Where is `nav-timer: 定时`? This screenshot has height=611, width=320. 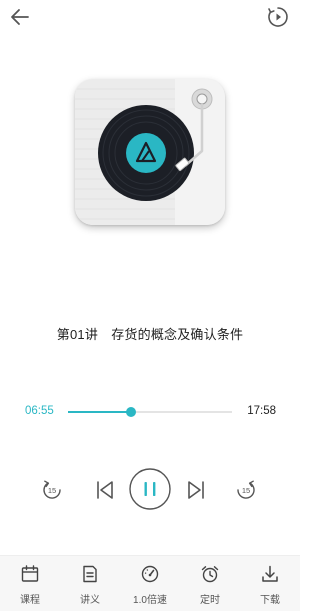
nav-timer: 定时 is located at coordinates (210, 583).